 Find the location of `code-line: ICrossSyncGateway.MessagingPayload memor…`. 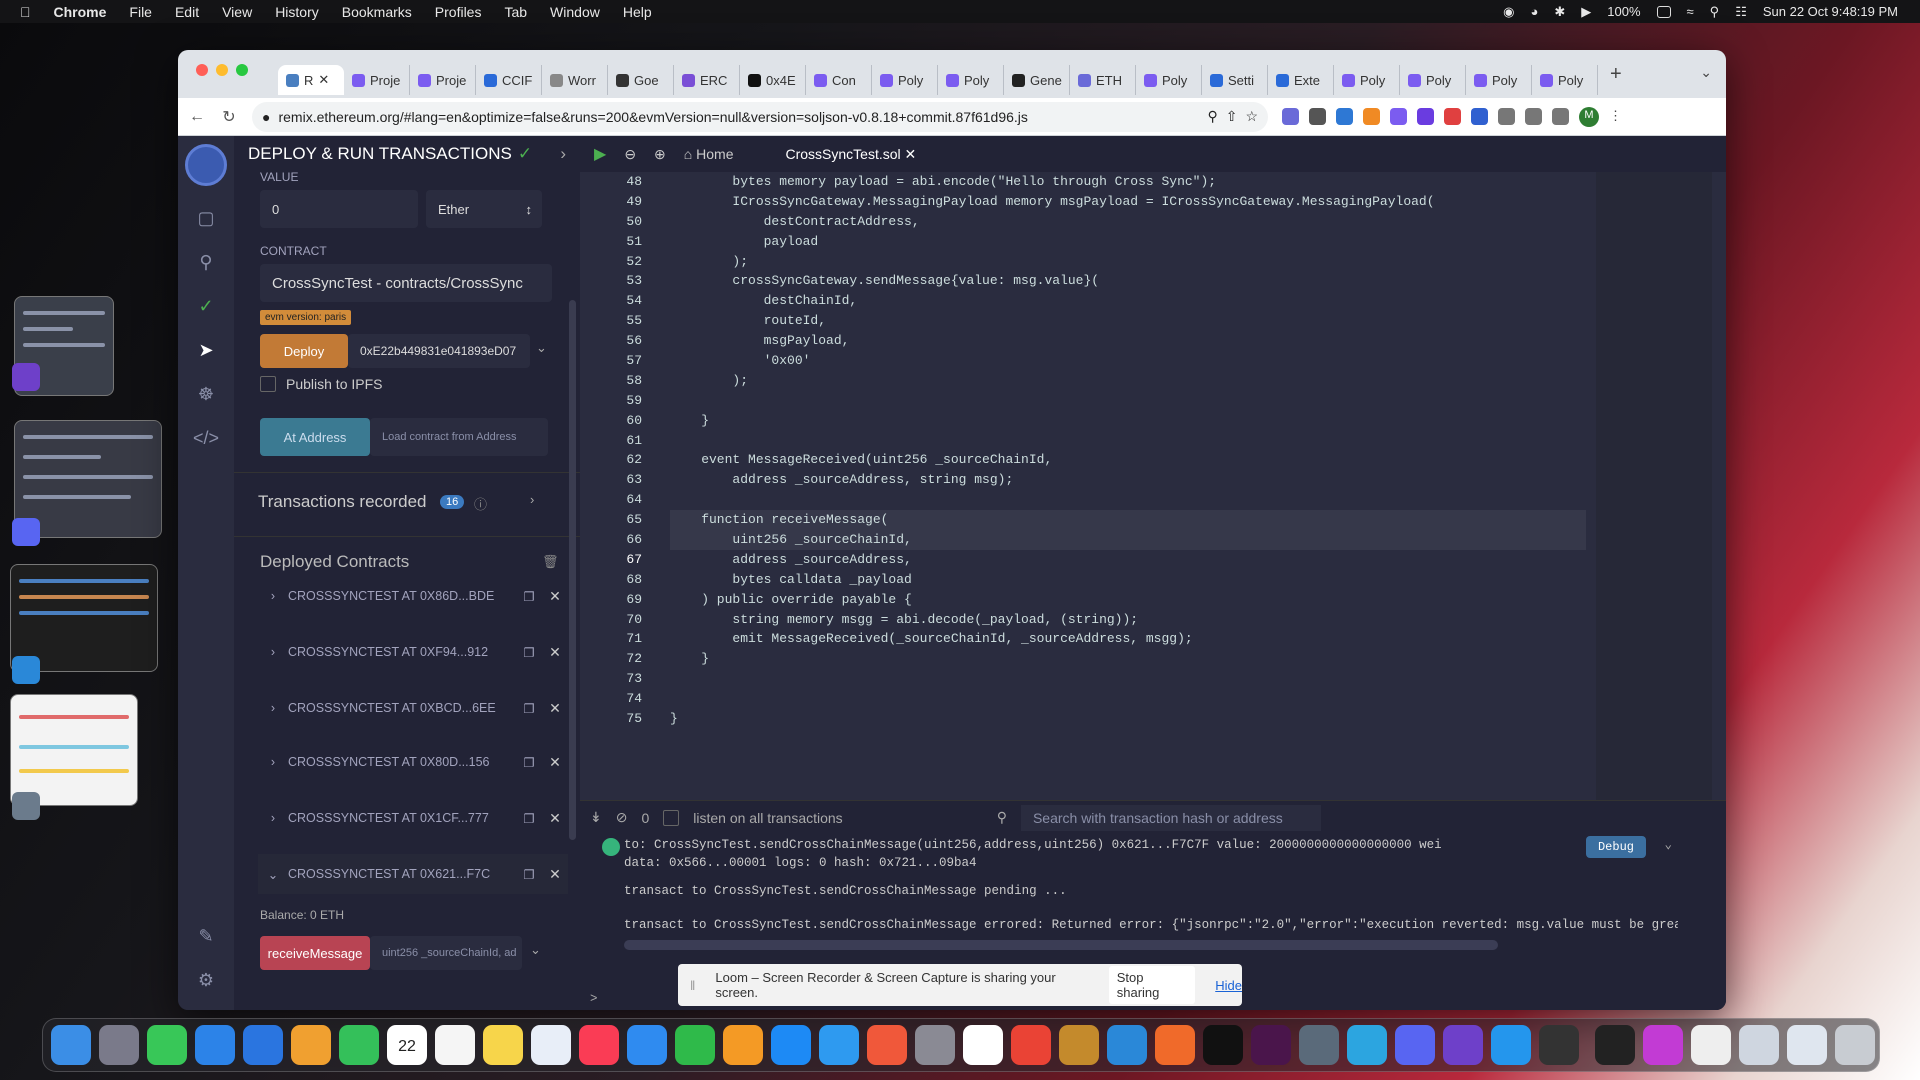

code-line: ICrossSyncGateway.MessagingPayload memor… is located at coordinates (1128, 202).